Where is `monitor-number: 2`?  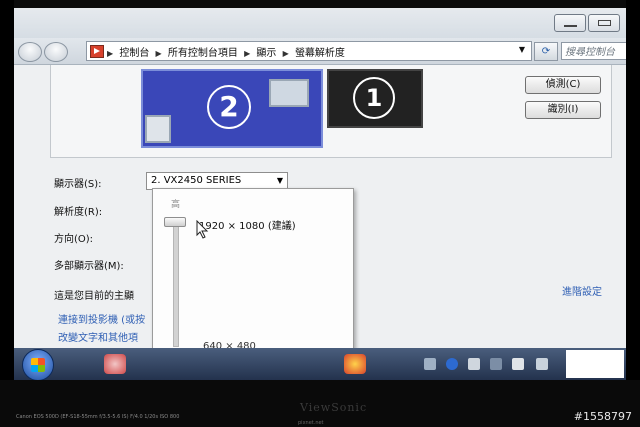 monitor-number: 2 is located at coordinates (229, 107).